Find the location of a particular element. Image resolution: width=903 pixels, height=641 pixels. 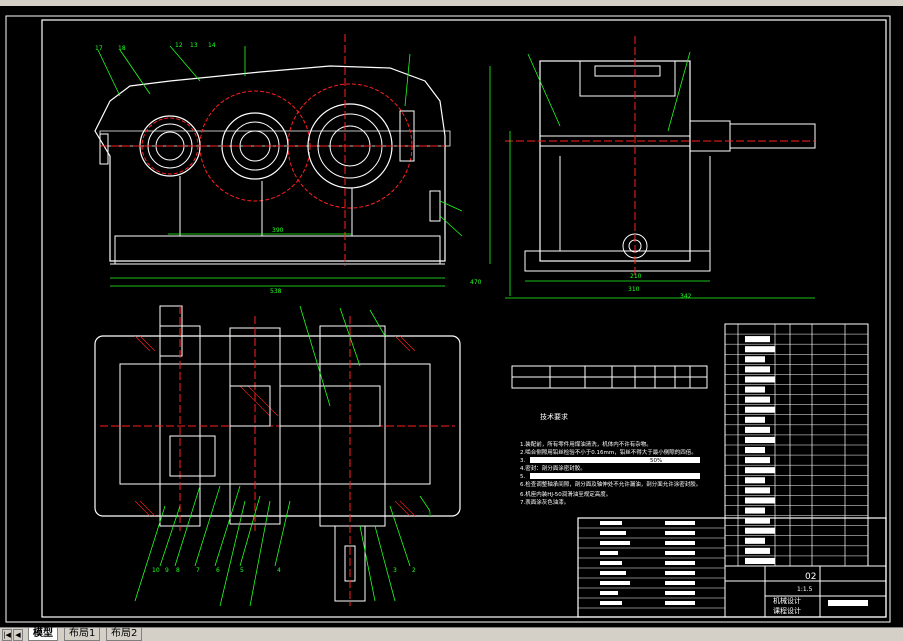

tech-req-title: 技术要求 is located at coordinates (554, 416).